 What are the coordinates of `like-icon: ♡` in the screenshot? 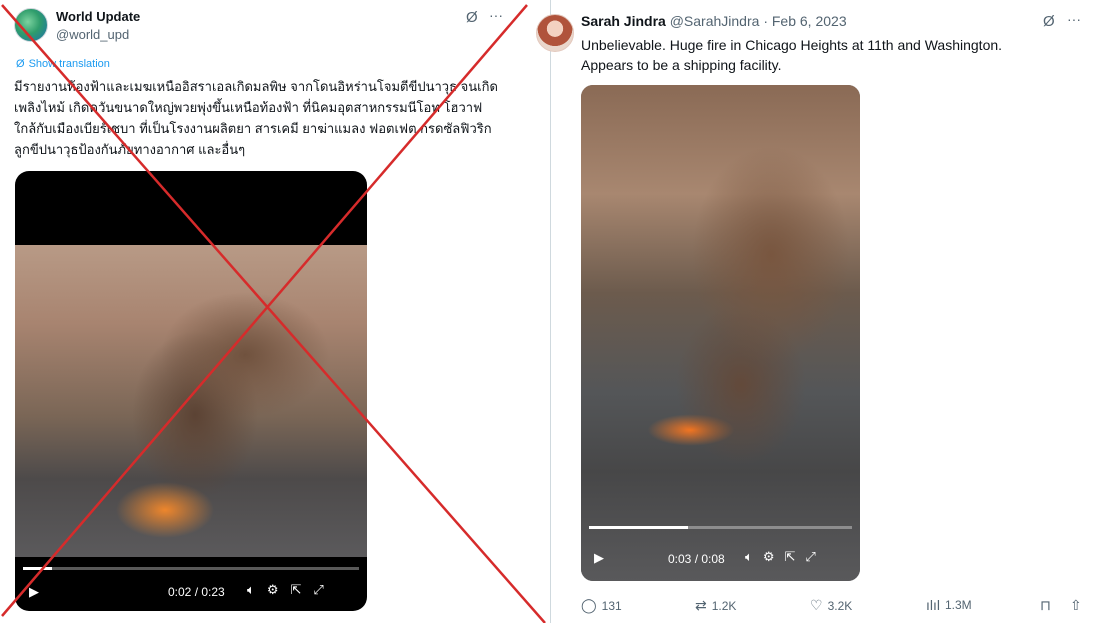 It's located at (816, 605).